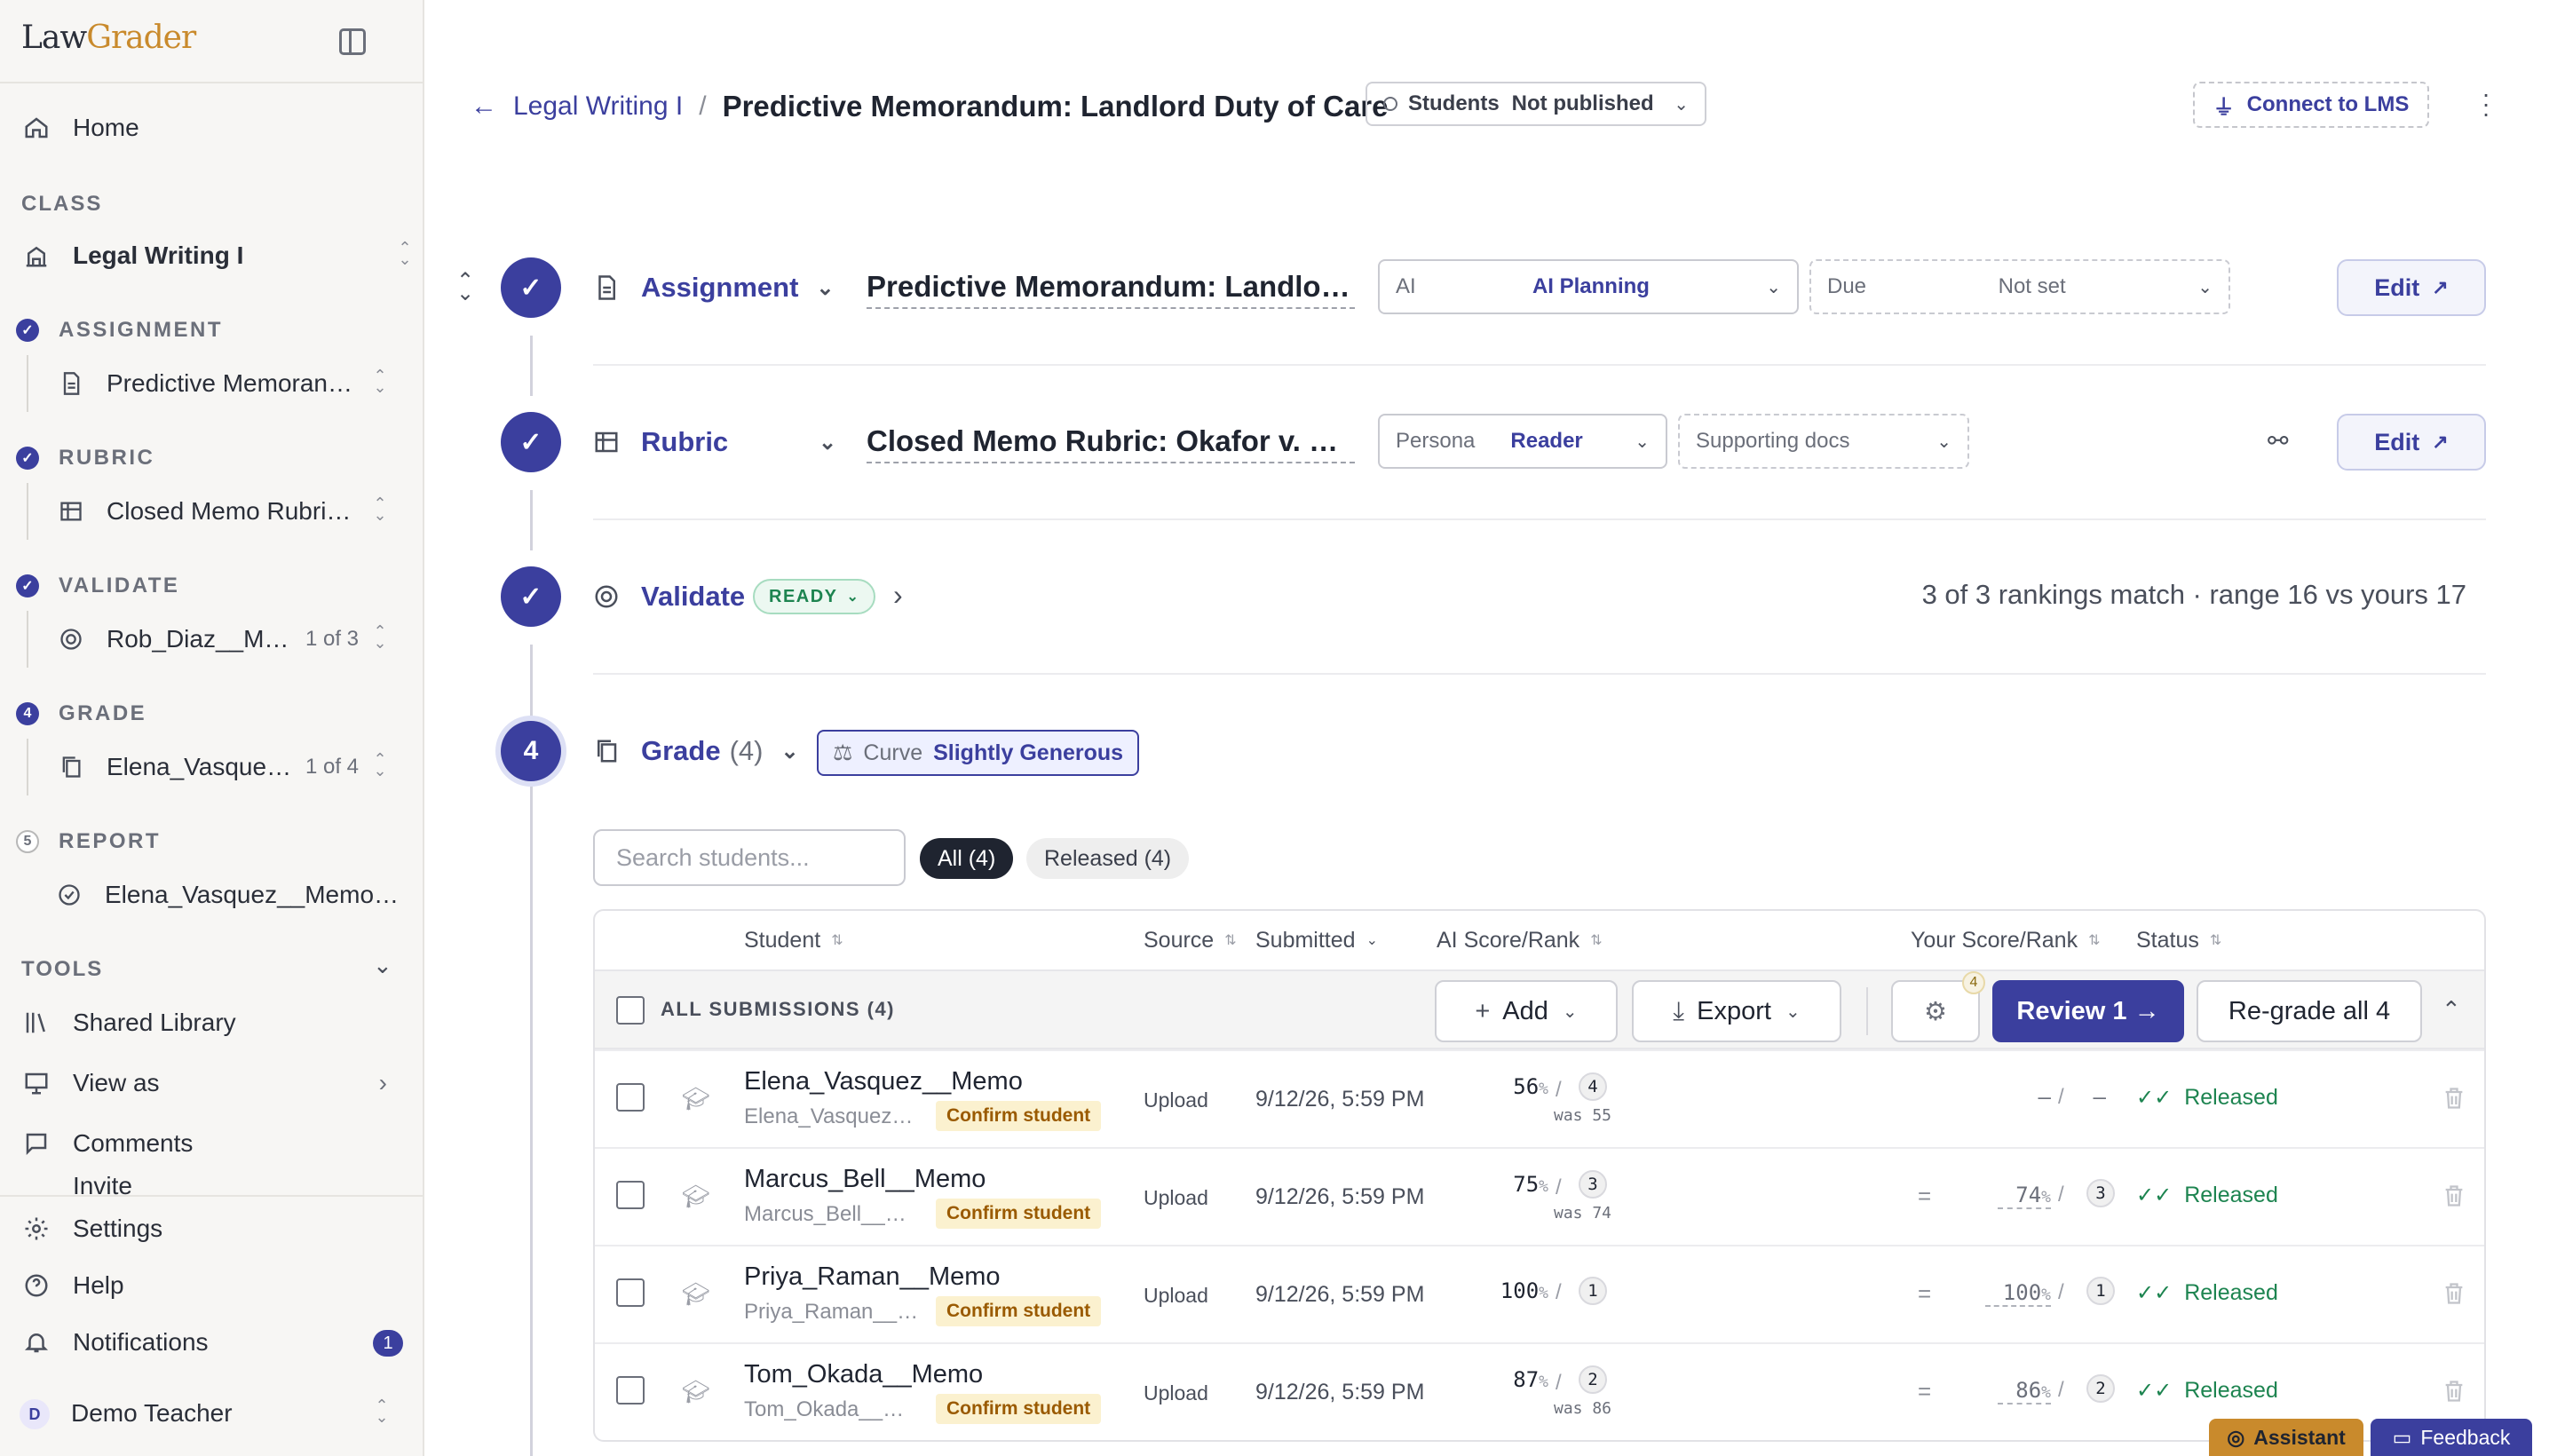  I want to click on student-file-name: Tom_Okada__Memo, so click(863, 1374).